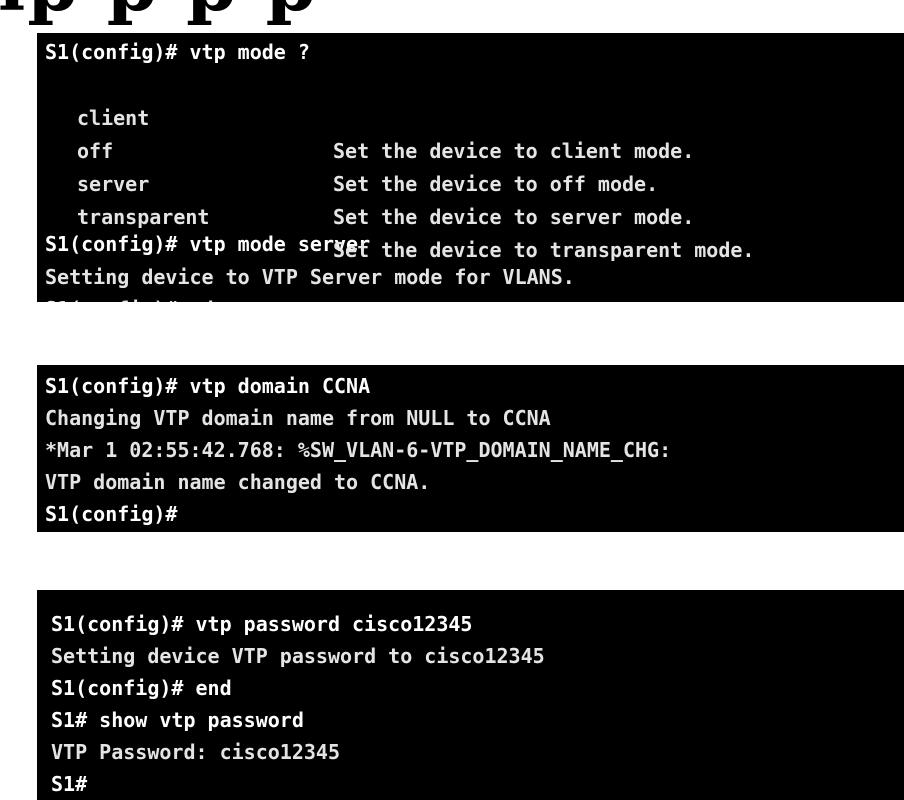 The width and height of the screenshot is (904, 800). I want to click on terminal-command-line: S1(config)# vtp password cisco12345, so click(262, 624).